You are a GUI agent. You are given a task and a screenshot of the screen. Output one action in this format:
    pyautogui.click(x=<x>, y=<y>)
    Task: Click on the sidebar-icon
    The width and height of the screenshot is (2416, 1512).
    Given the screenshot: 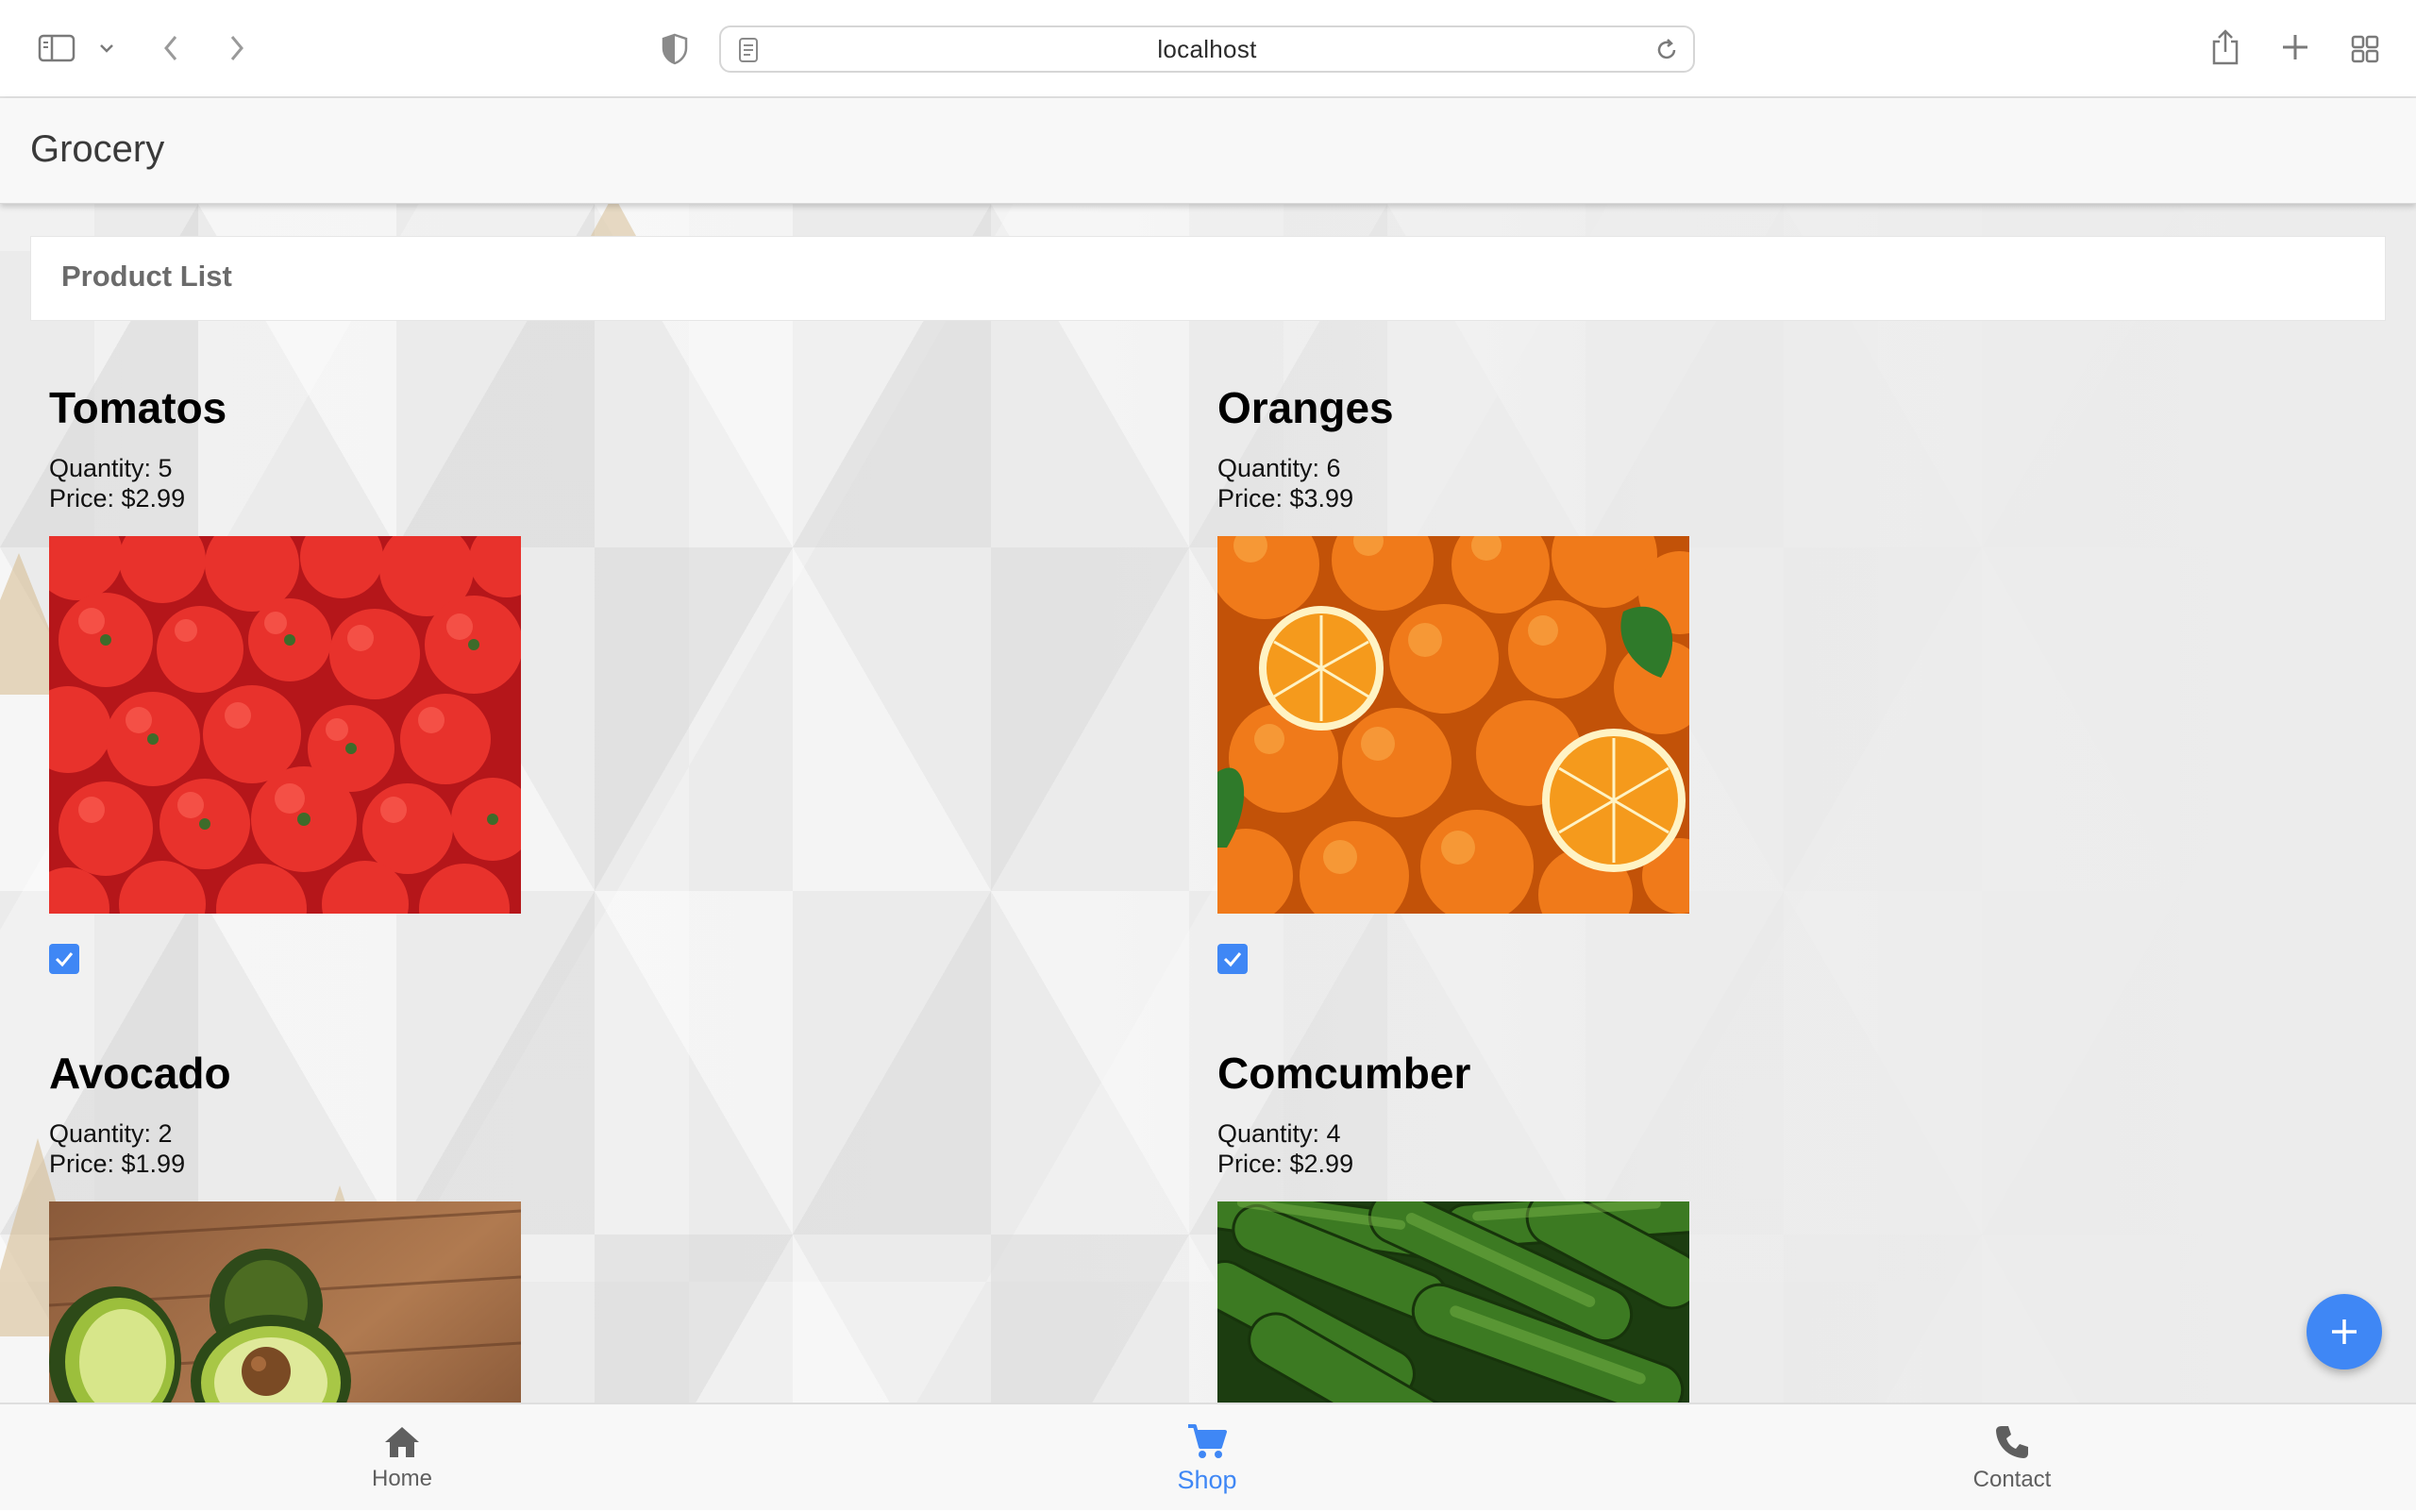 What is the action you would take?
    pyautogui.click(x=56, y=48)
    